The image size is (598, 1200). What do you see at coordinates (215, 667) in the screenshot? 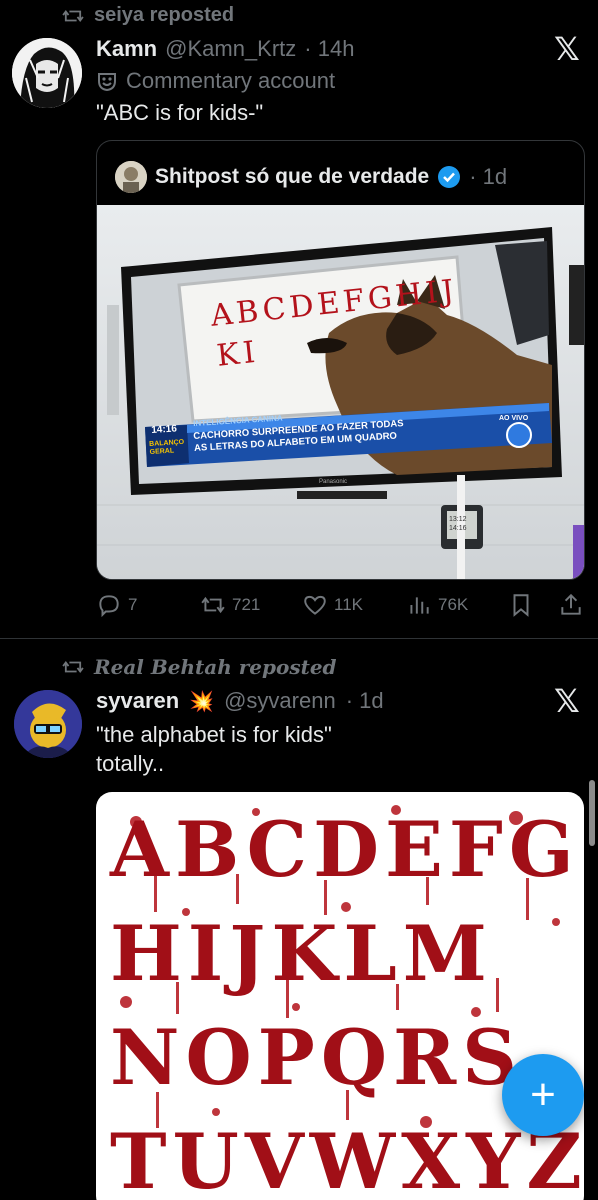
I see `repost-label-2: Real Behtah reposted` at bounding box center [215, 667].